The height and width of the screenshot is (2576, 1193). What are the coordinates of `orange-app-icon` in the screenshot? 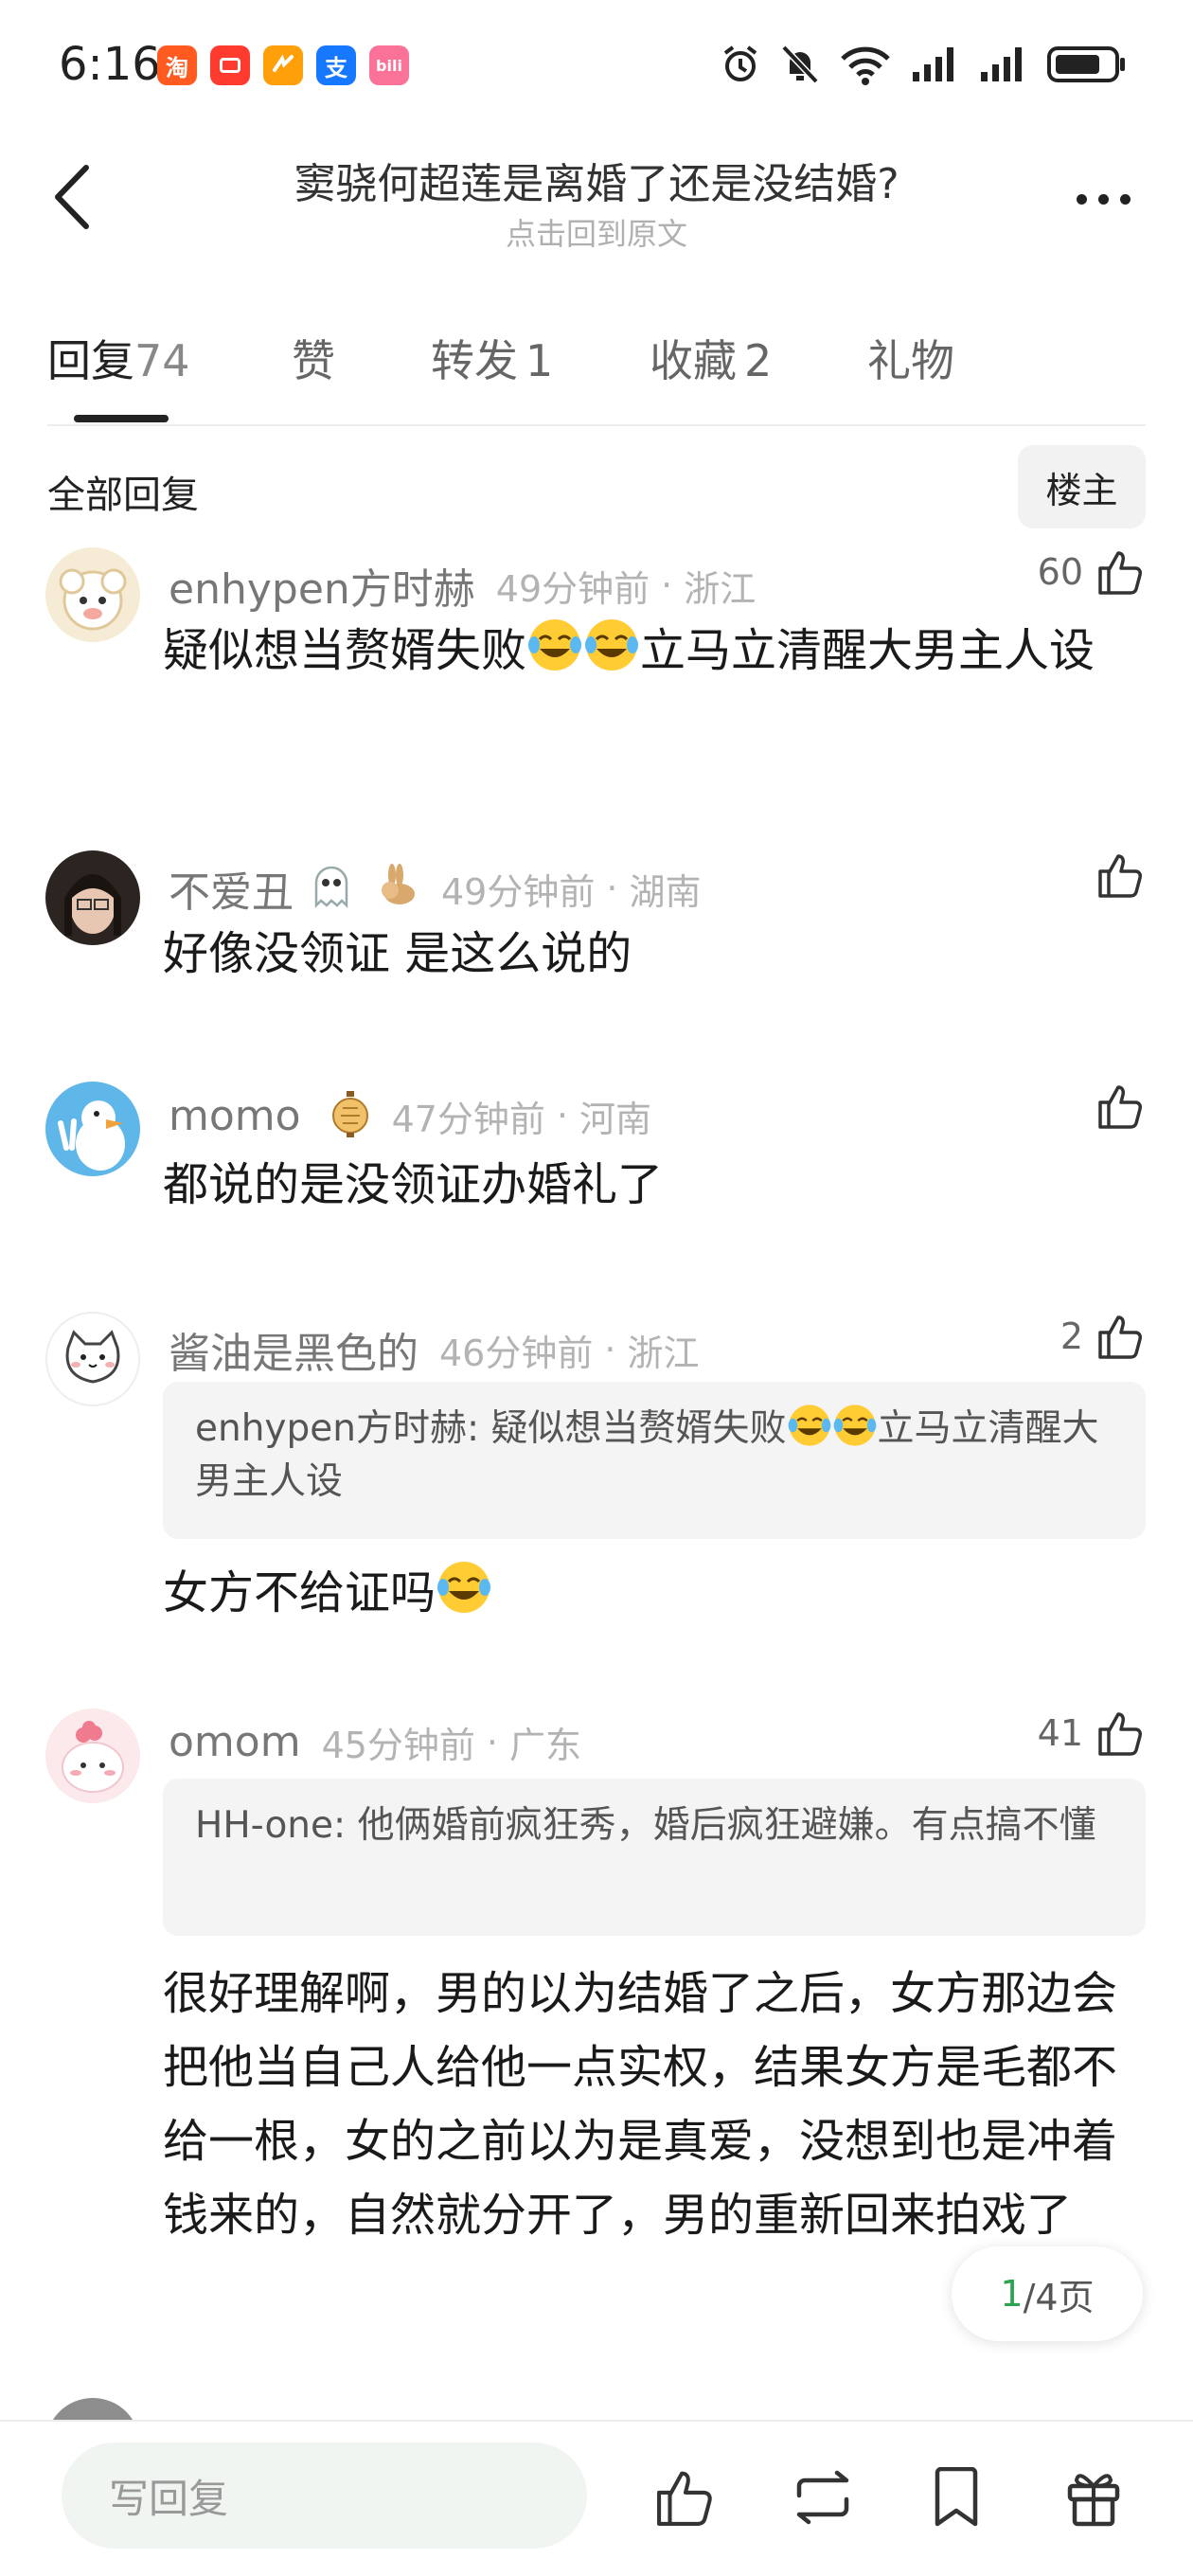 It's located at (283, 65).